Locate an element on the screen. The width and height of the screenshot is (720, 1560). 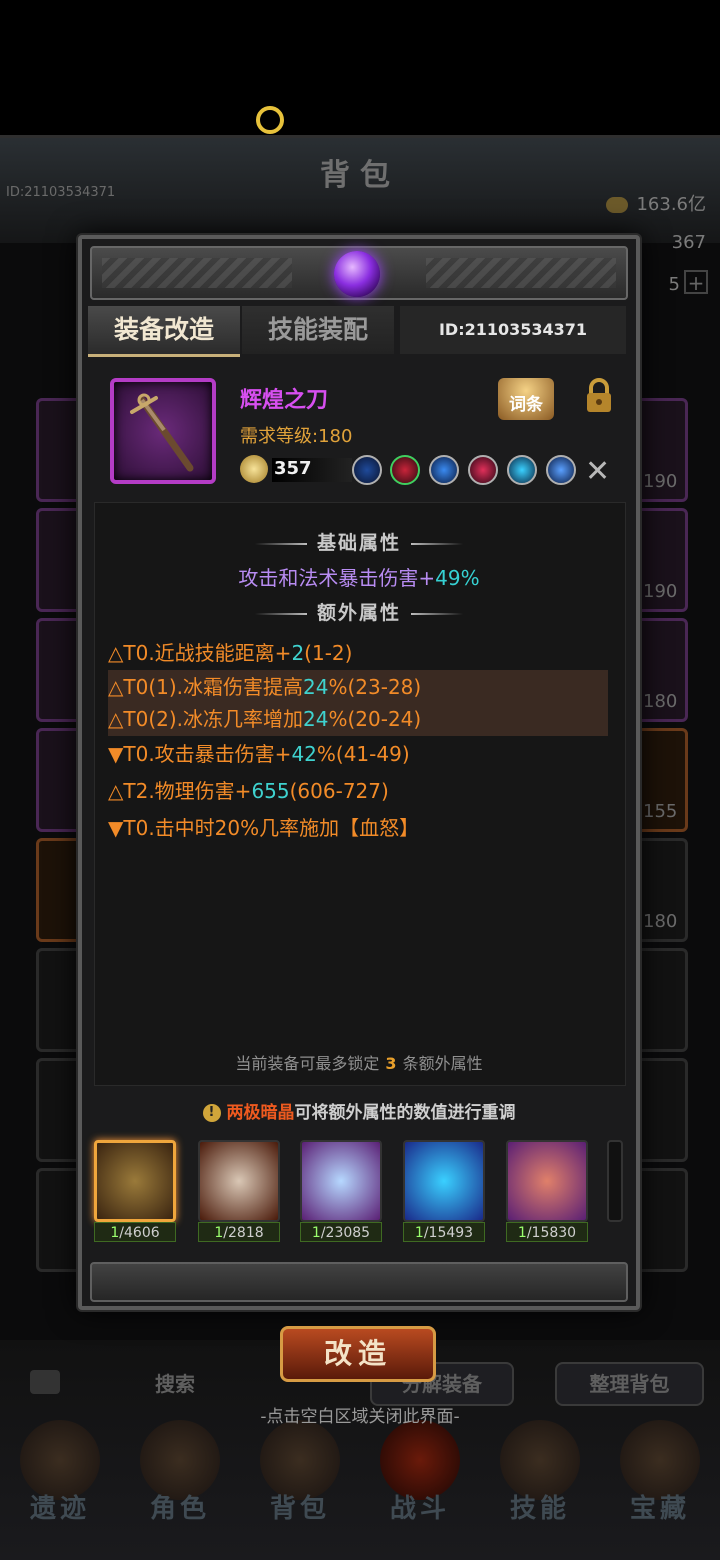
gold-coin-icon is located at coordinates (617, 205).